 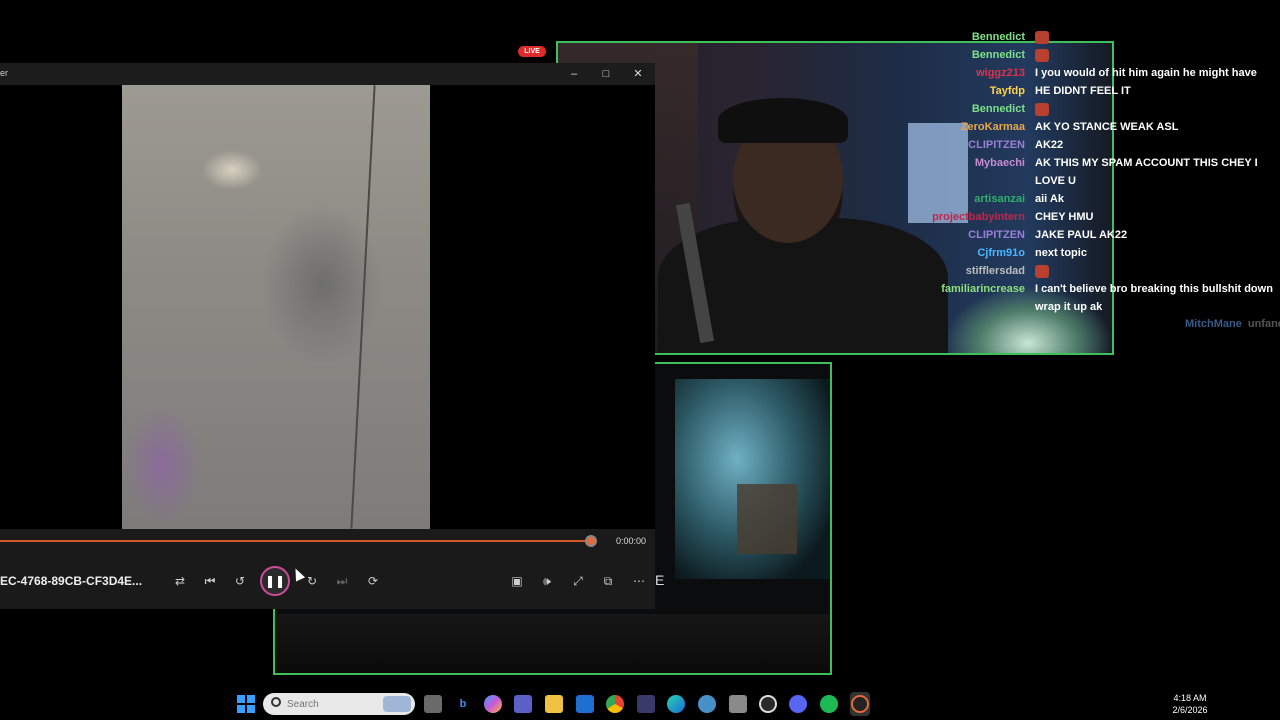 What do you see at coordinates (397, 704) in the screenshot?
I see `search-highlight-icon` at bounding box center [397, 704].